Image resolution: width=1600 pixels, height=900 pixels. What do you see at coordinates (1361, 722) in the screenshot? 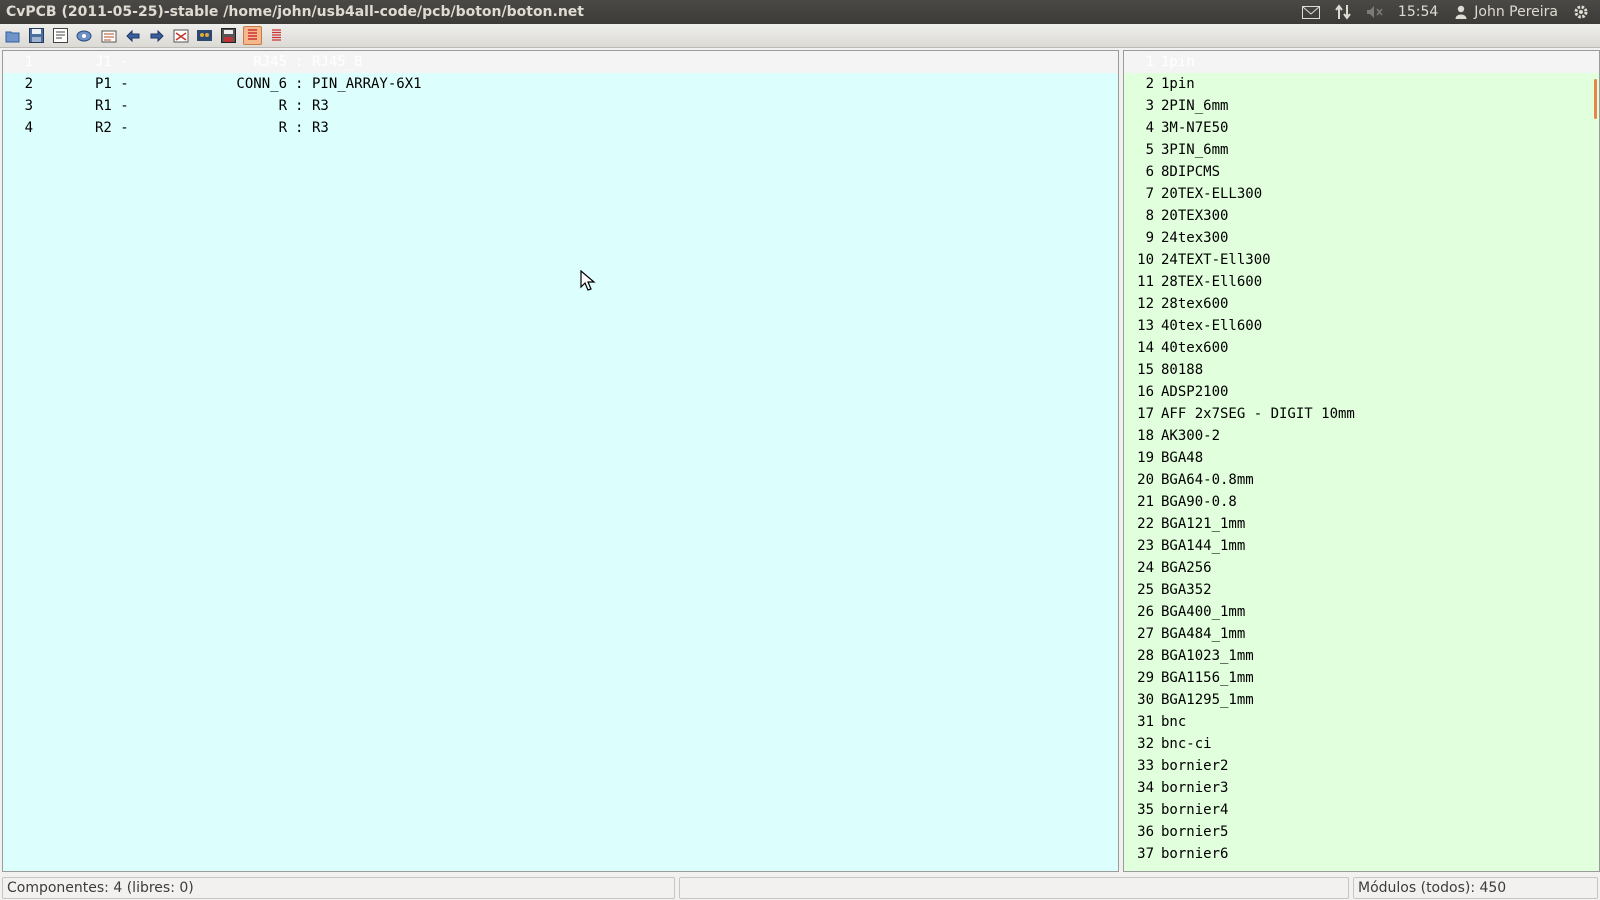
I see `module-row: 31 bnc` at bounding box center [1361, 722].